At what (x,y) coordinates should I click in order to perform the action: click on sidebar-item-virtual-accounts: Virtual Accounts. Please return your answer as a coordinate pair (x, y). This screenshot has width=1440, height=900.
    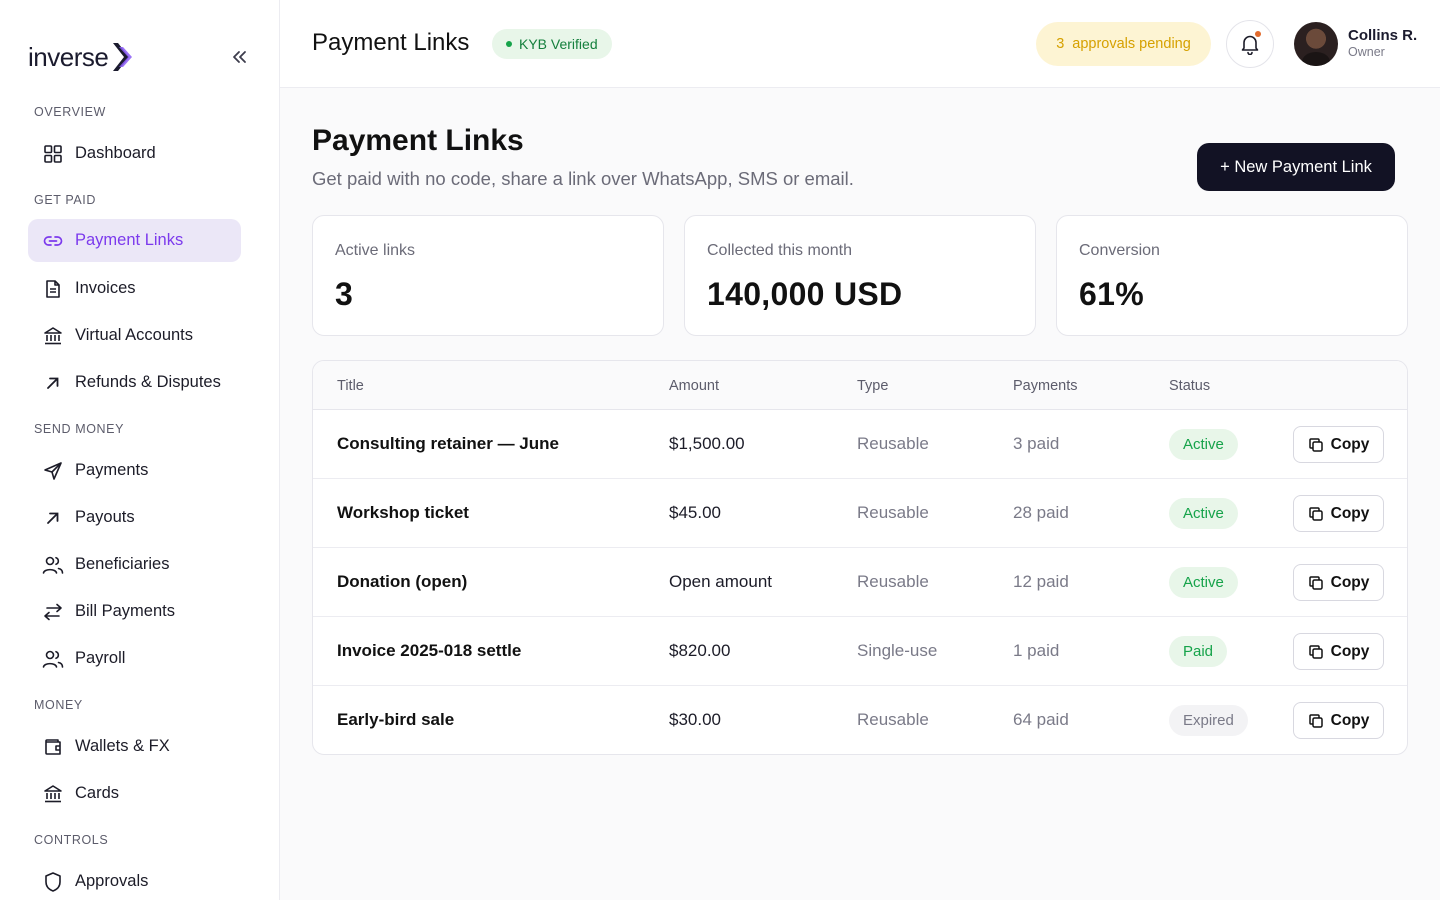
    Looking at the image, I should click on (134, 335).